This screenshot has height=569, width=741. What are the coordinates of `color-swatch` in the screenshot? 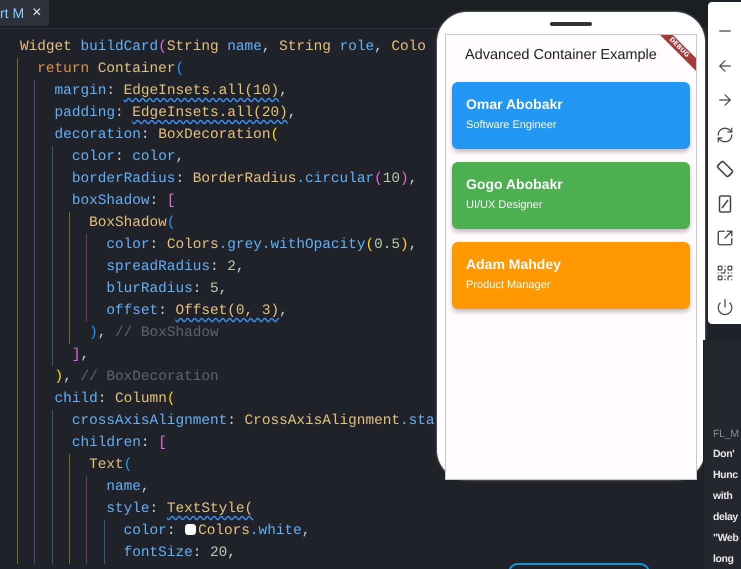 It's located at (190, 529).